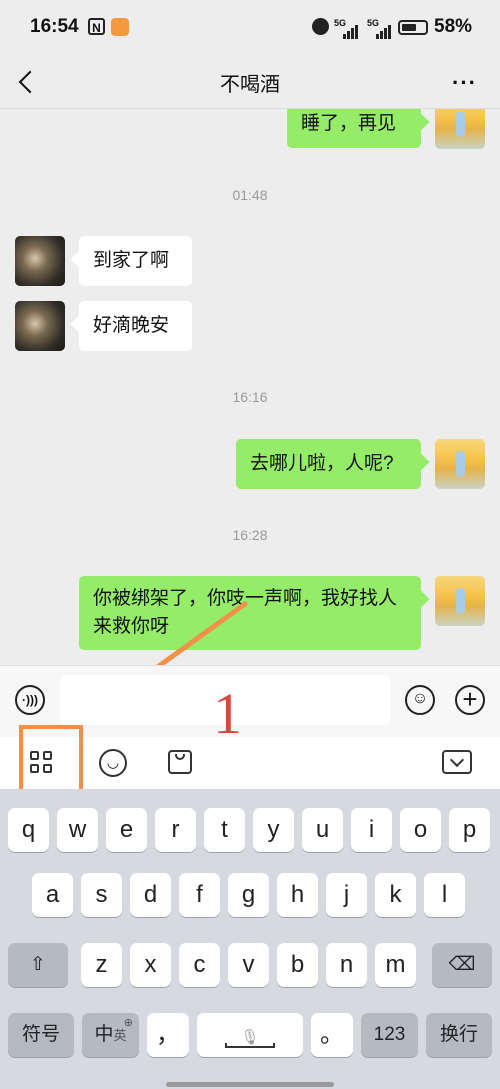 The width and height of the screenshot is (500, 1089). Describe the element at coordinates (462, 965) in the screenshot. I see `delete-key-icon: ⌫` at that location.